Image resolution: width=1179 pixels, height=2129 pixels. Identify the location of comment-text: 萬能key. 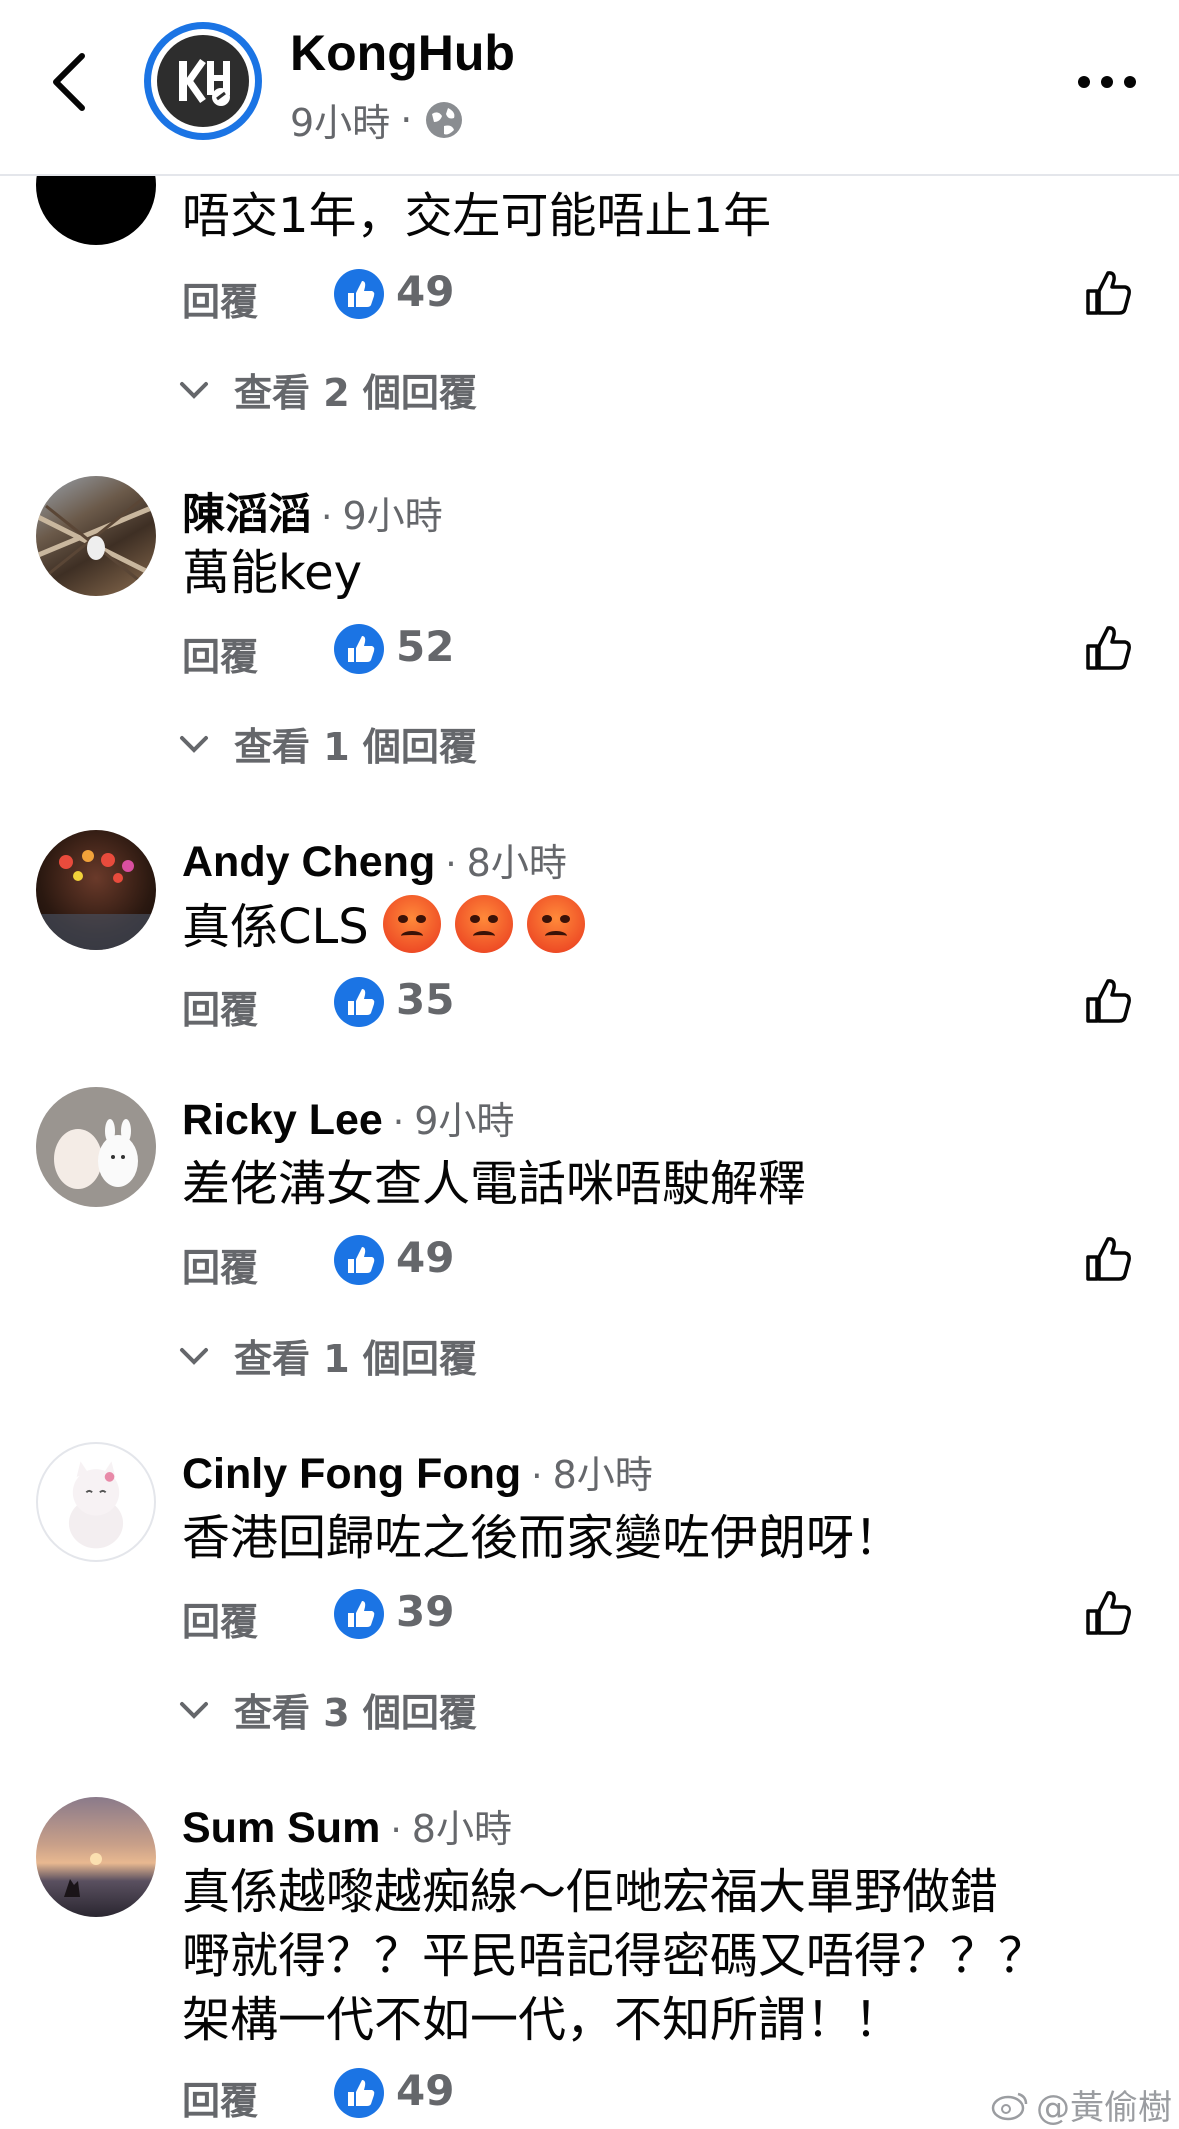
(272, 573).